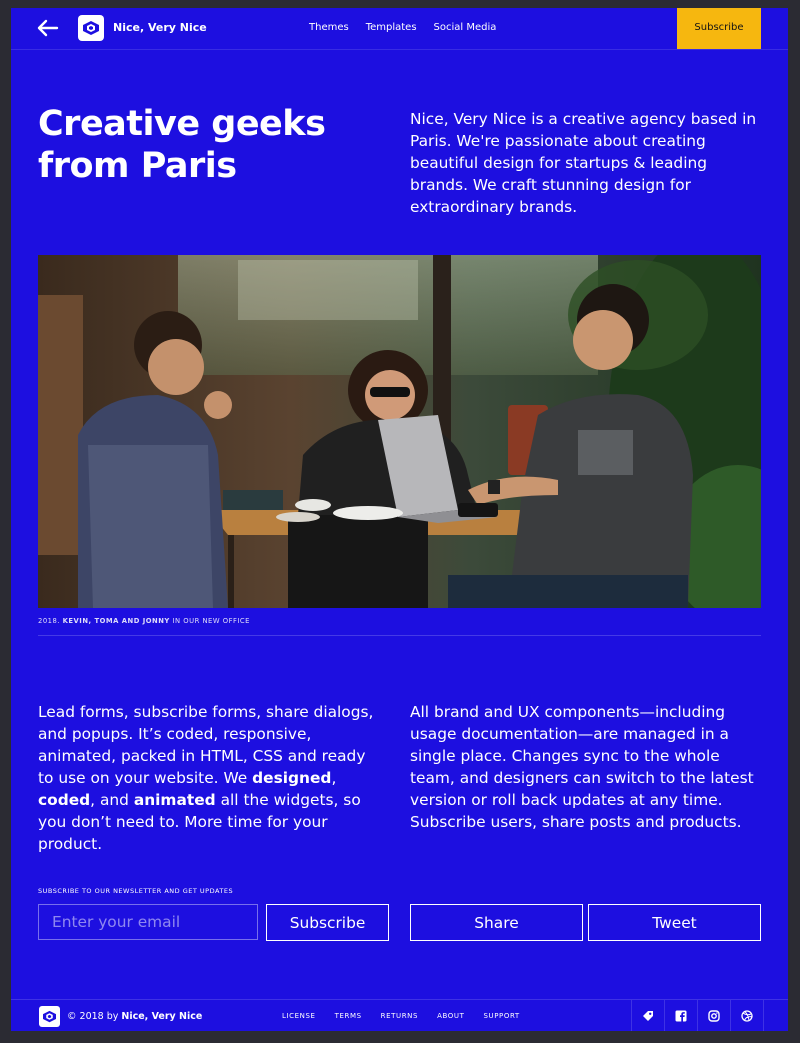  I want to click on brand-logo, so click(91, 28).